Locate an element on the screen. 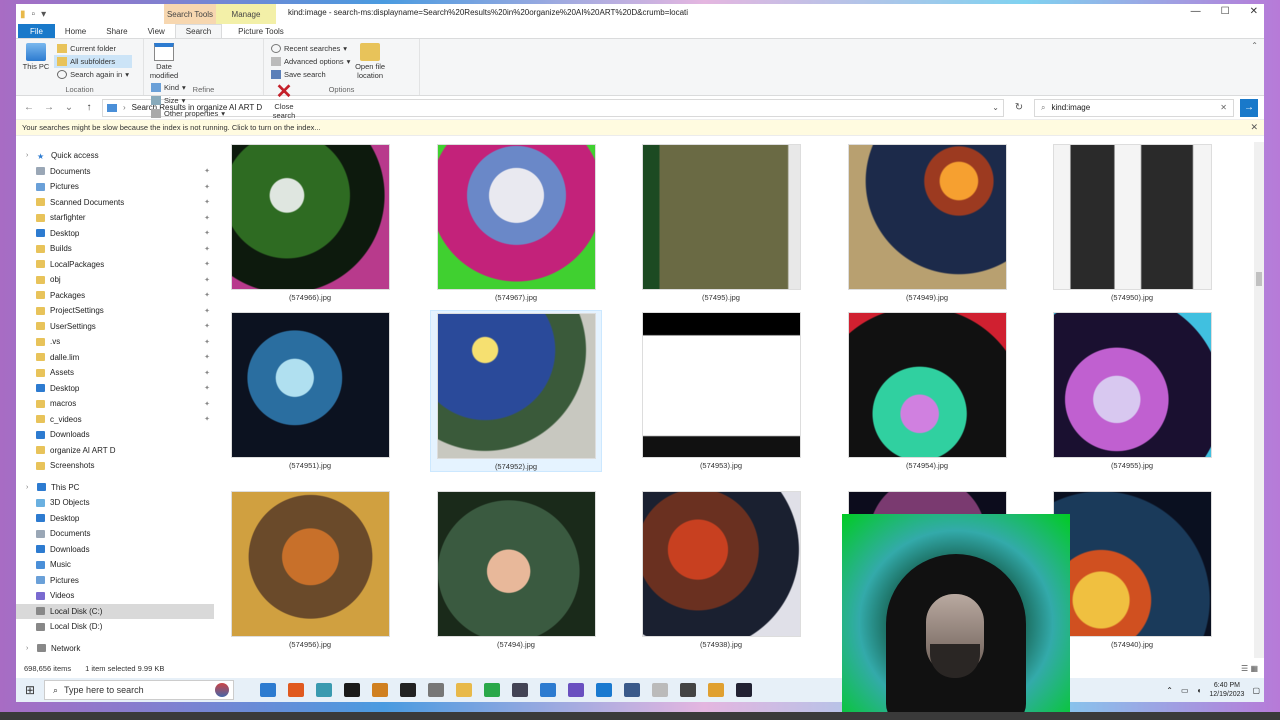 The image size is (1280, 720). nav-network: › Network is located at coordinates (115, 649).